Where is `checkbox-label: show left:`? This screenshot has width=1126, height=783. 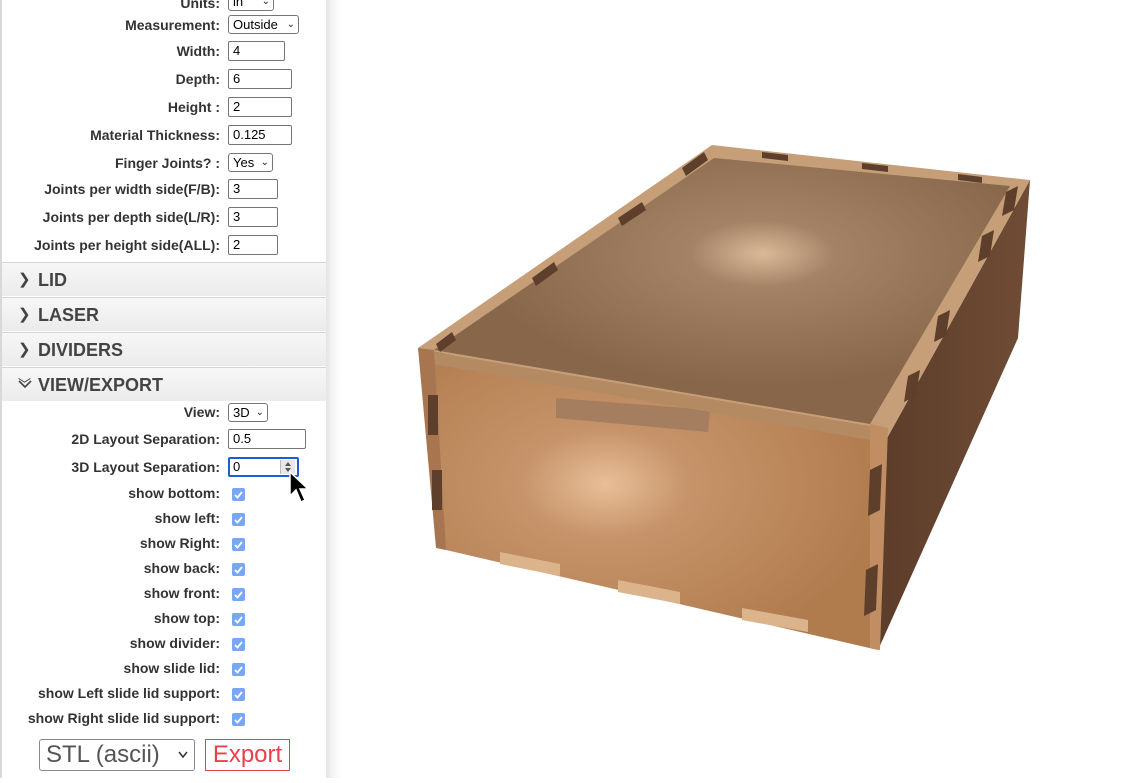 checkbox-label: show left: is located at coordinates (187, 518).